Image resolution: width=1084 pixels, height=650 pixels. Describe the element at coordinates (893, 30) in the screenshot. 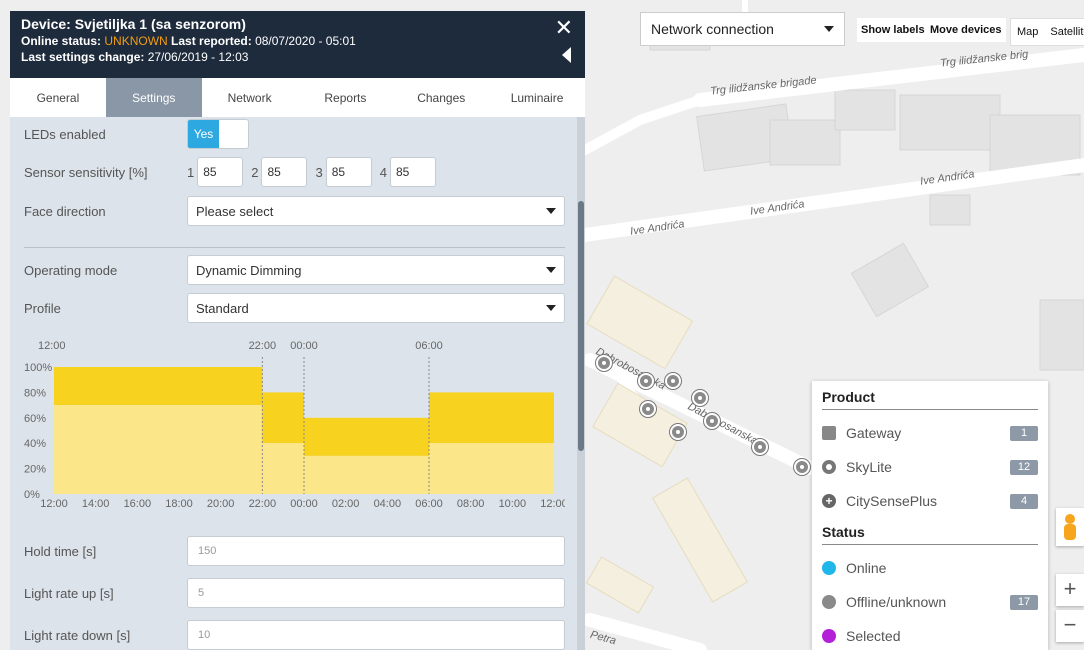

I see `show-labels-button: Show labels` at that location.